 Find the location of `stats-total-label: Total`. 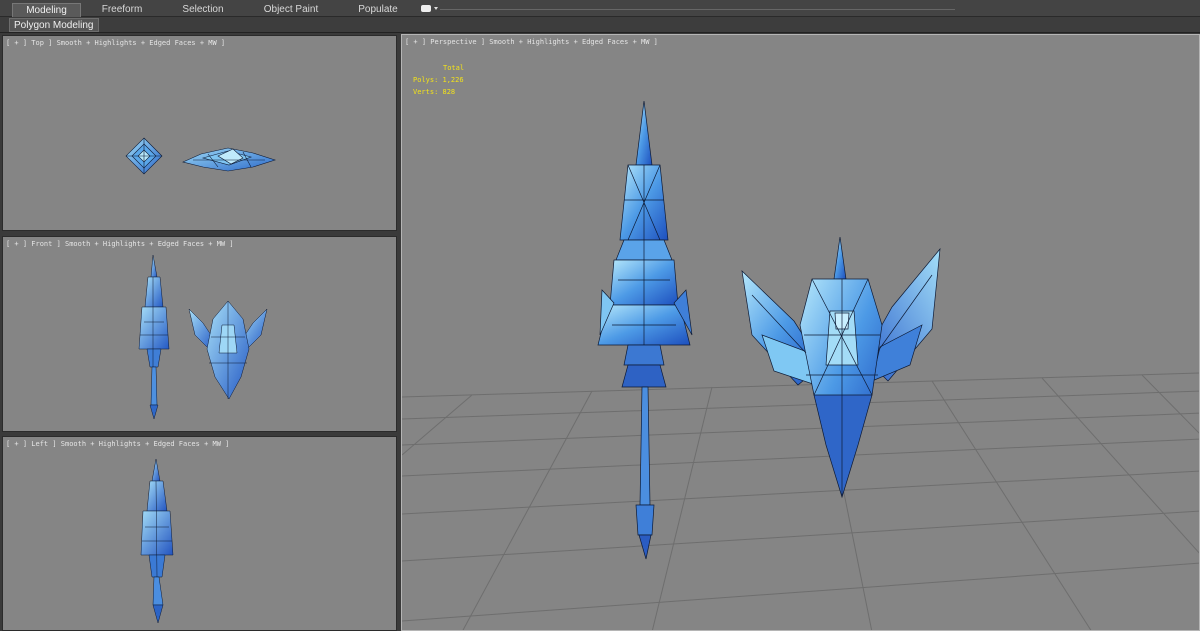

stats-total-label: Total is located at coordinates (454, 68).